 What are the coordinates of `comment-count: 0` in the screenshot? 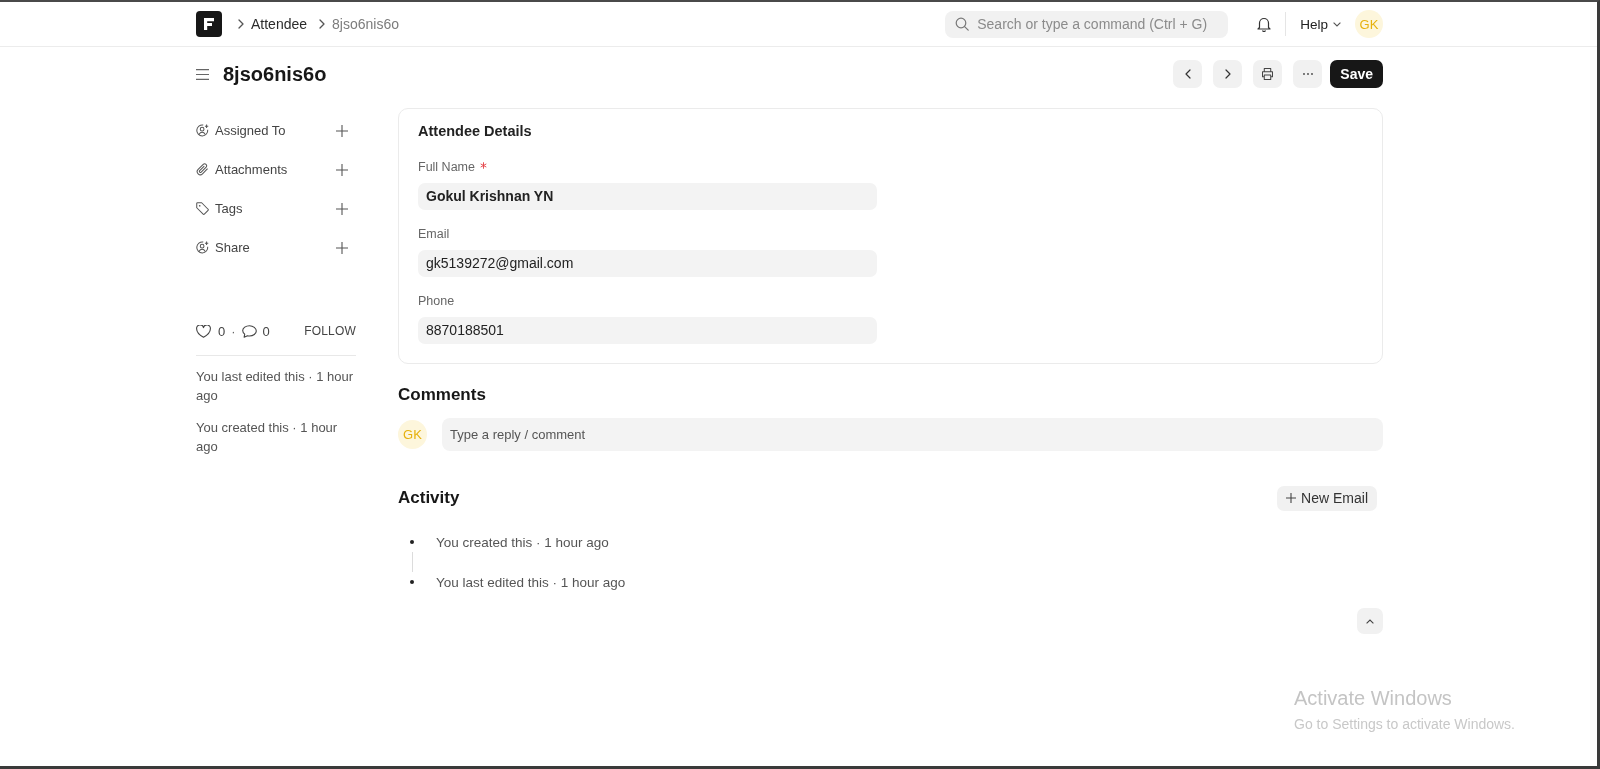 It's located at (266, 331).